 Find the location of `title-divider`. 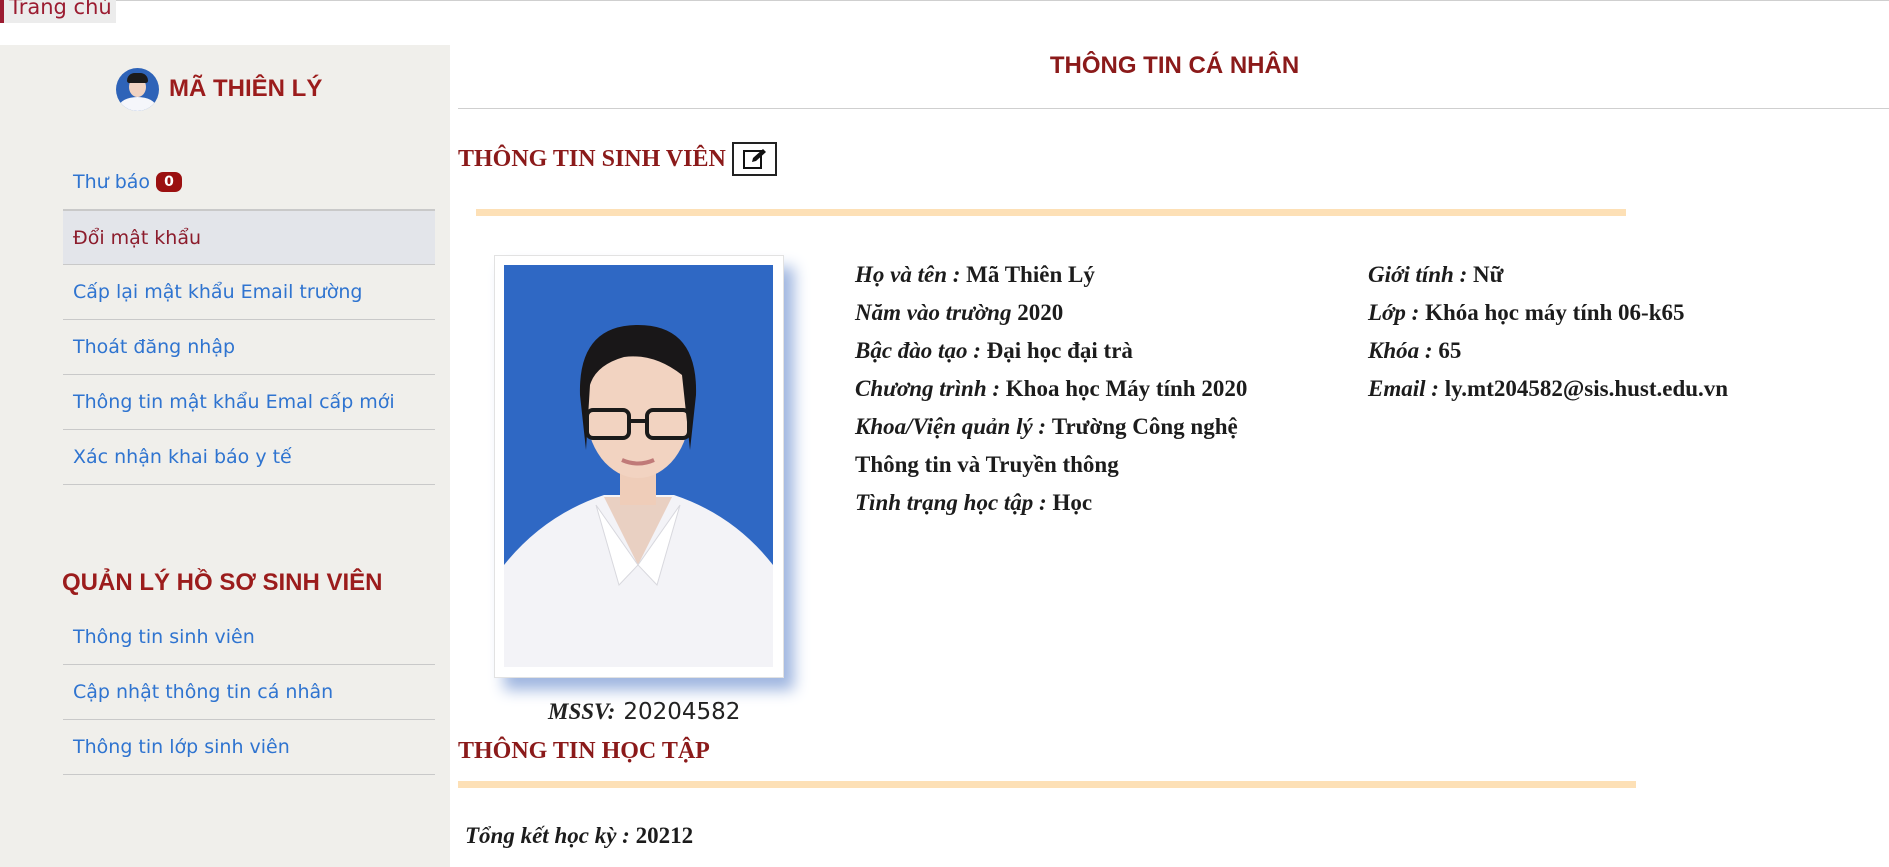

title-divider is located at coordinates (1173, 108).